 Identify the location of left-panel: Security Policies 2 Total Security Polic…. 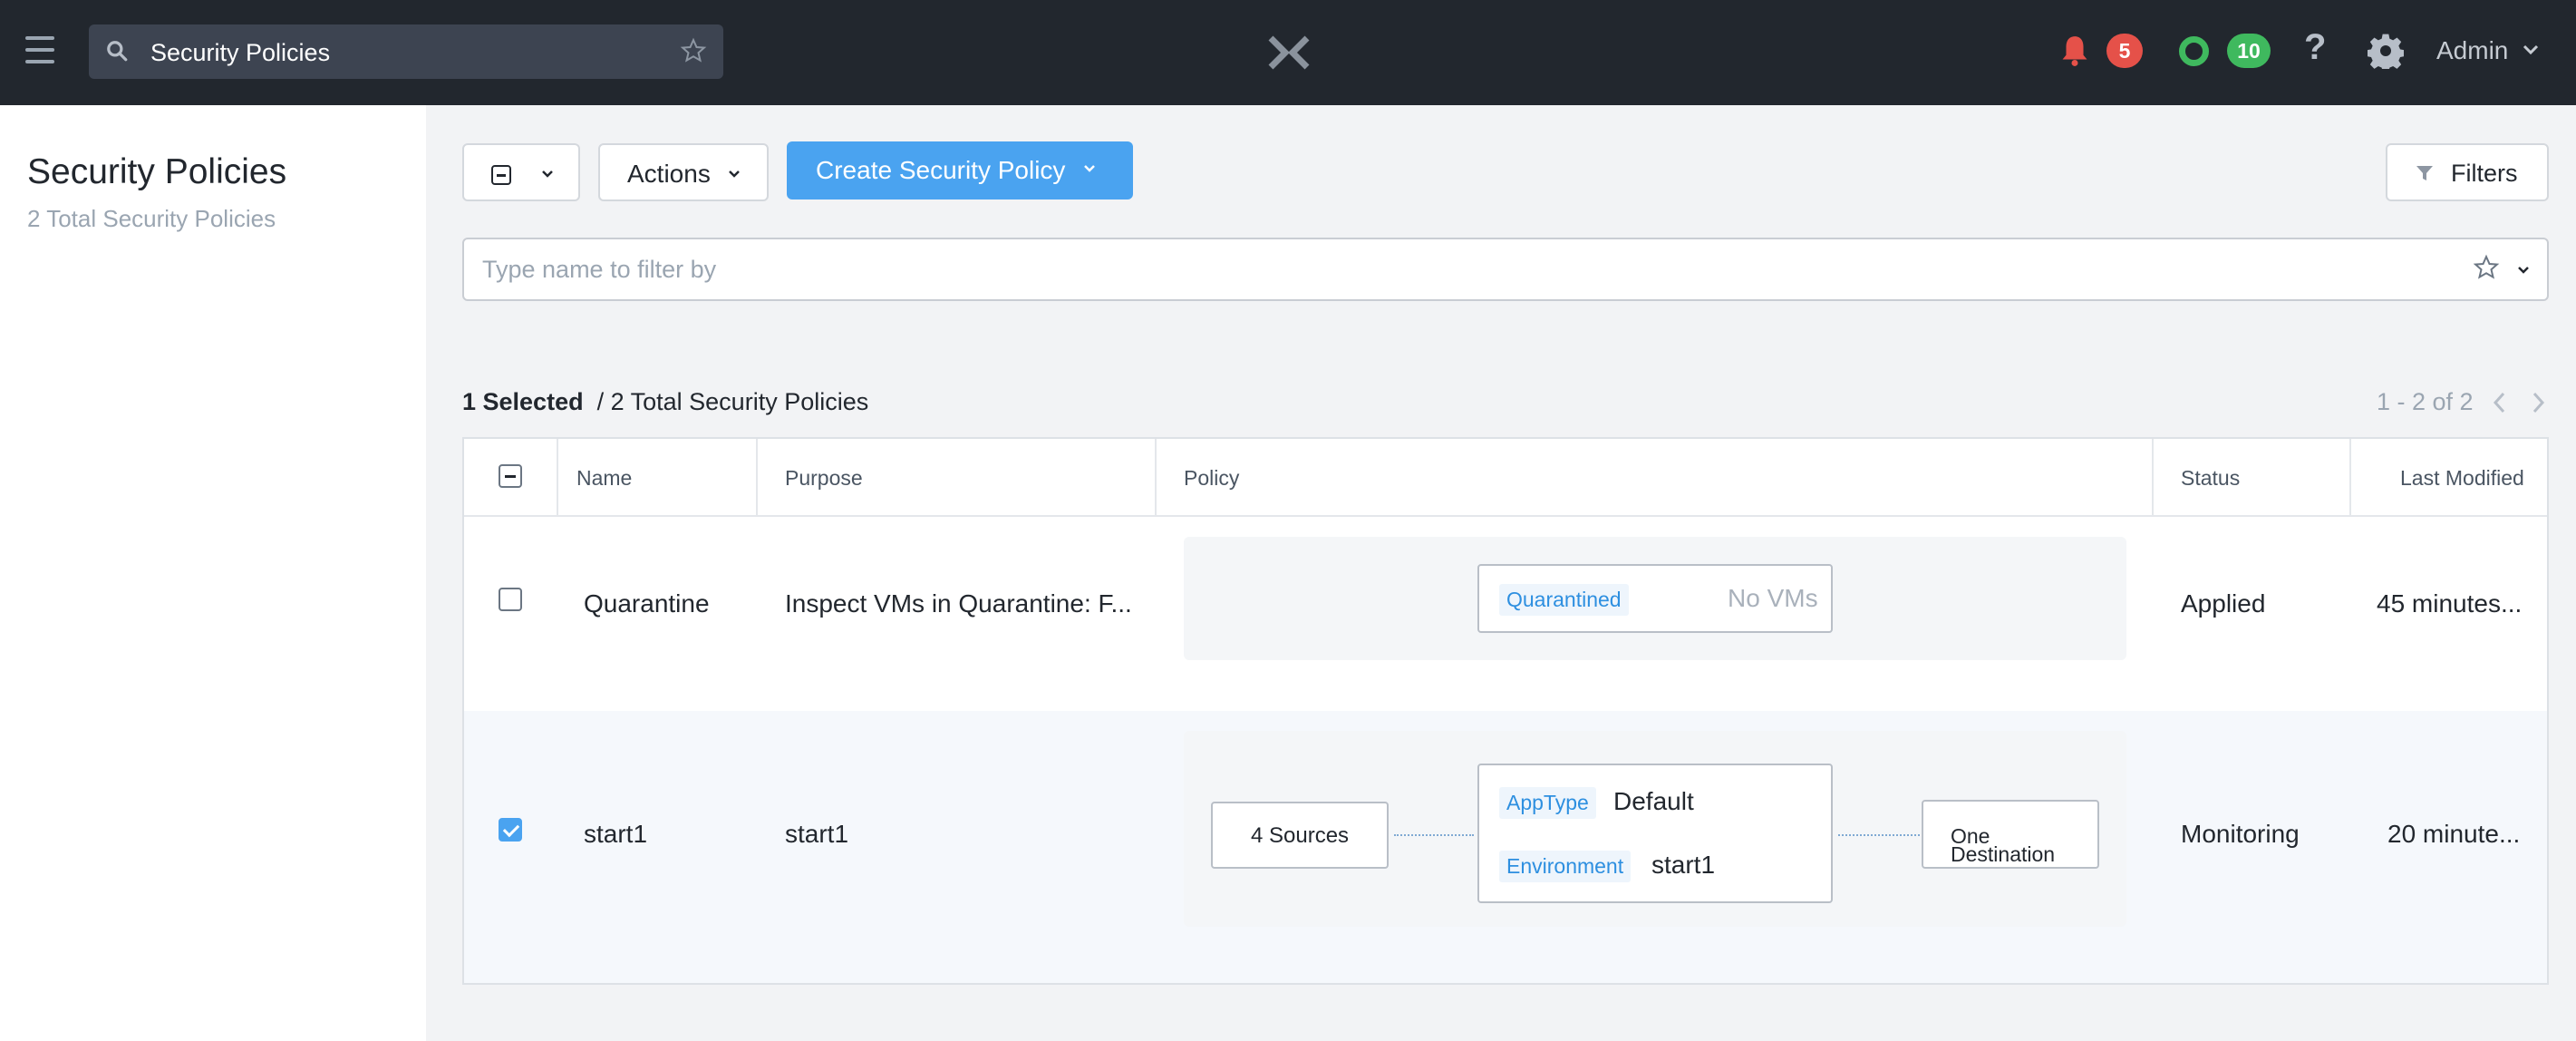
(213, 573).